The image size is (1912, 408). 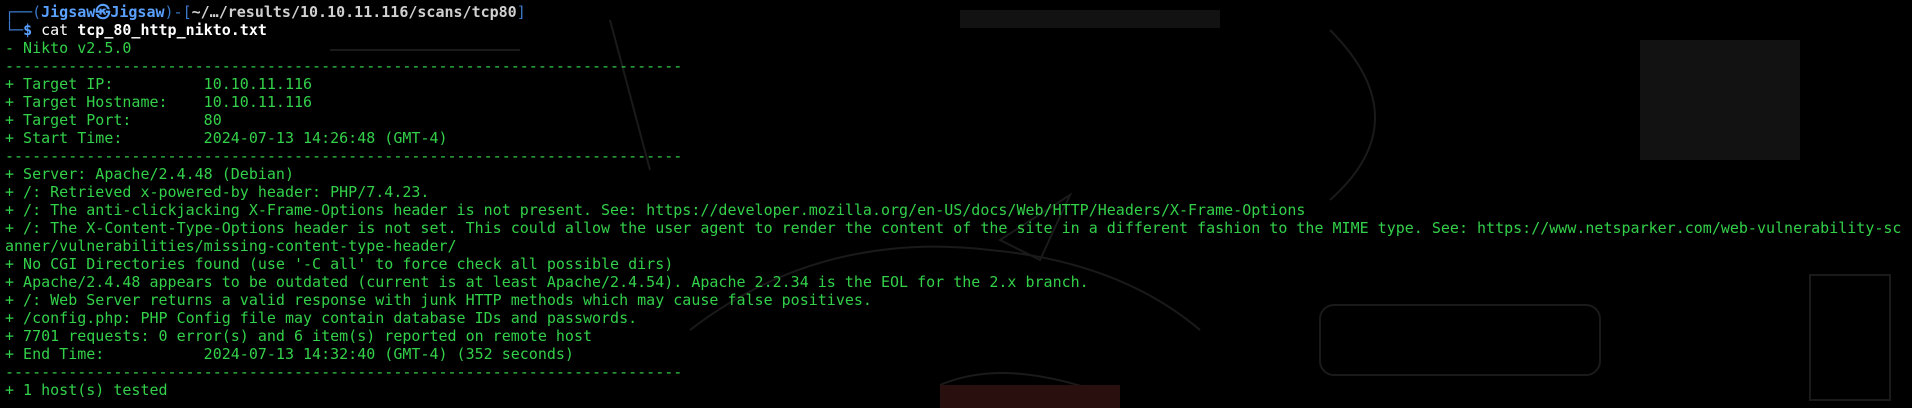 What do you see at coordinates (149, 174) in the screenshot?
I see `finding-line: + Server: Apache/2.4.48 (Debian)` at bounding box center [149, 174].